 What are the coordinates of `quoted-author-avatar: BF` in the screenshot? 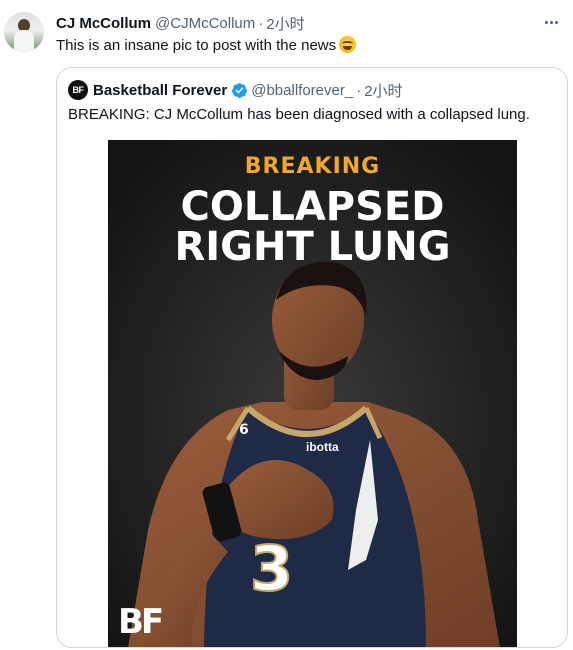 It's located at (78, 90).